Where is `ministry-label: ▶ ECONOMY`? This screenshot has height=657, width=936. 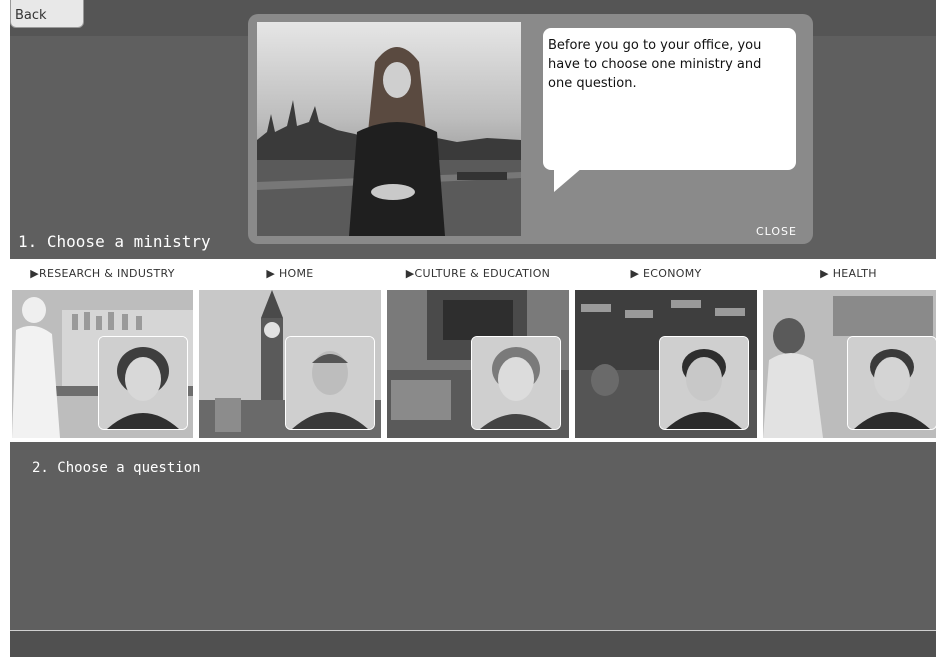
ministry-label: ▶ ECONOMY is located at coordinates (666, 273).